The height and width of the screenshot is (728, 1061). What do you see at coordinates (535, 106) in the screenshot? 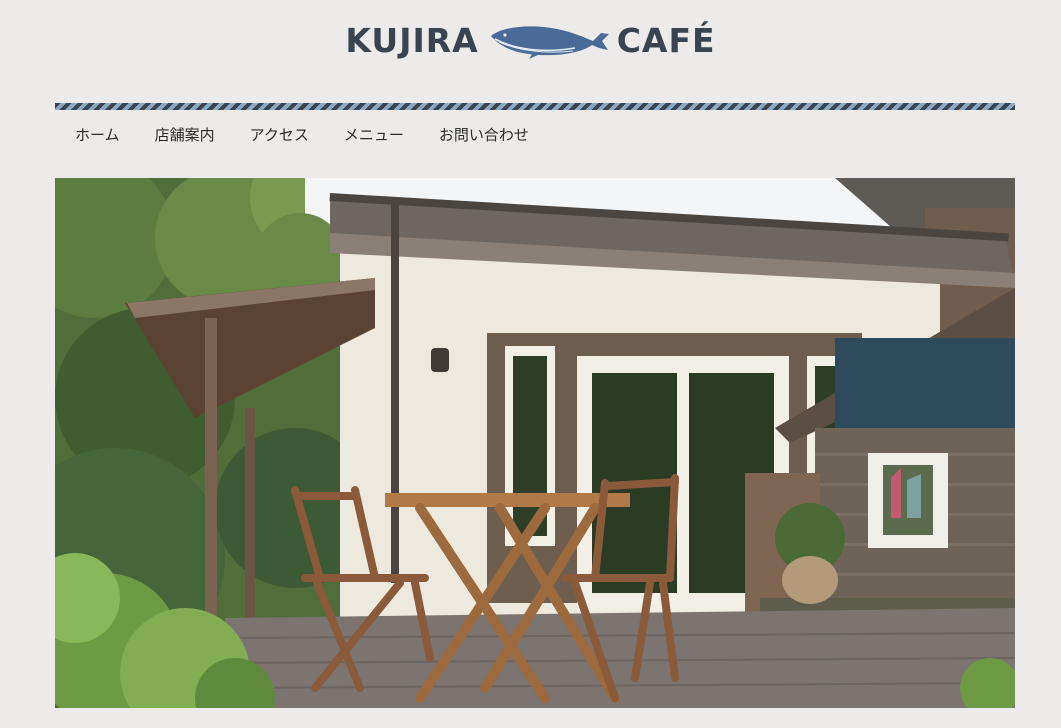
I see `header-divider` at bounding box center [535, 106].